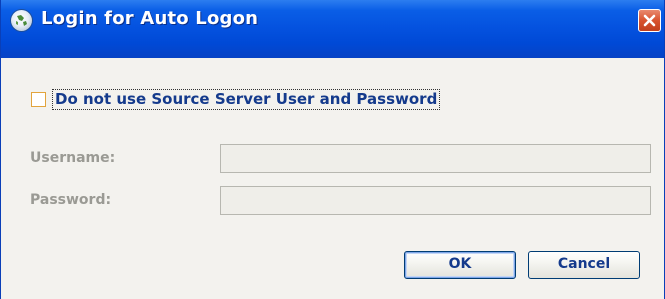 This screenshot has height=299, width=665. What do you see at coordinates (71, 200) in the screenshot?
I see `password-label: Password:` at bounding box center [71, 200].